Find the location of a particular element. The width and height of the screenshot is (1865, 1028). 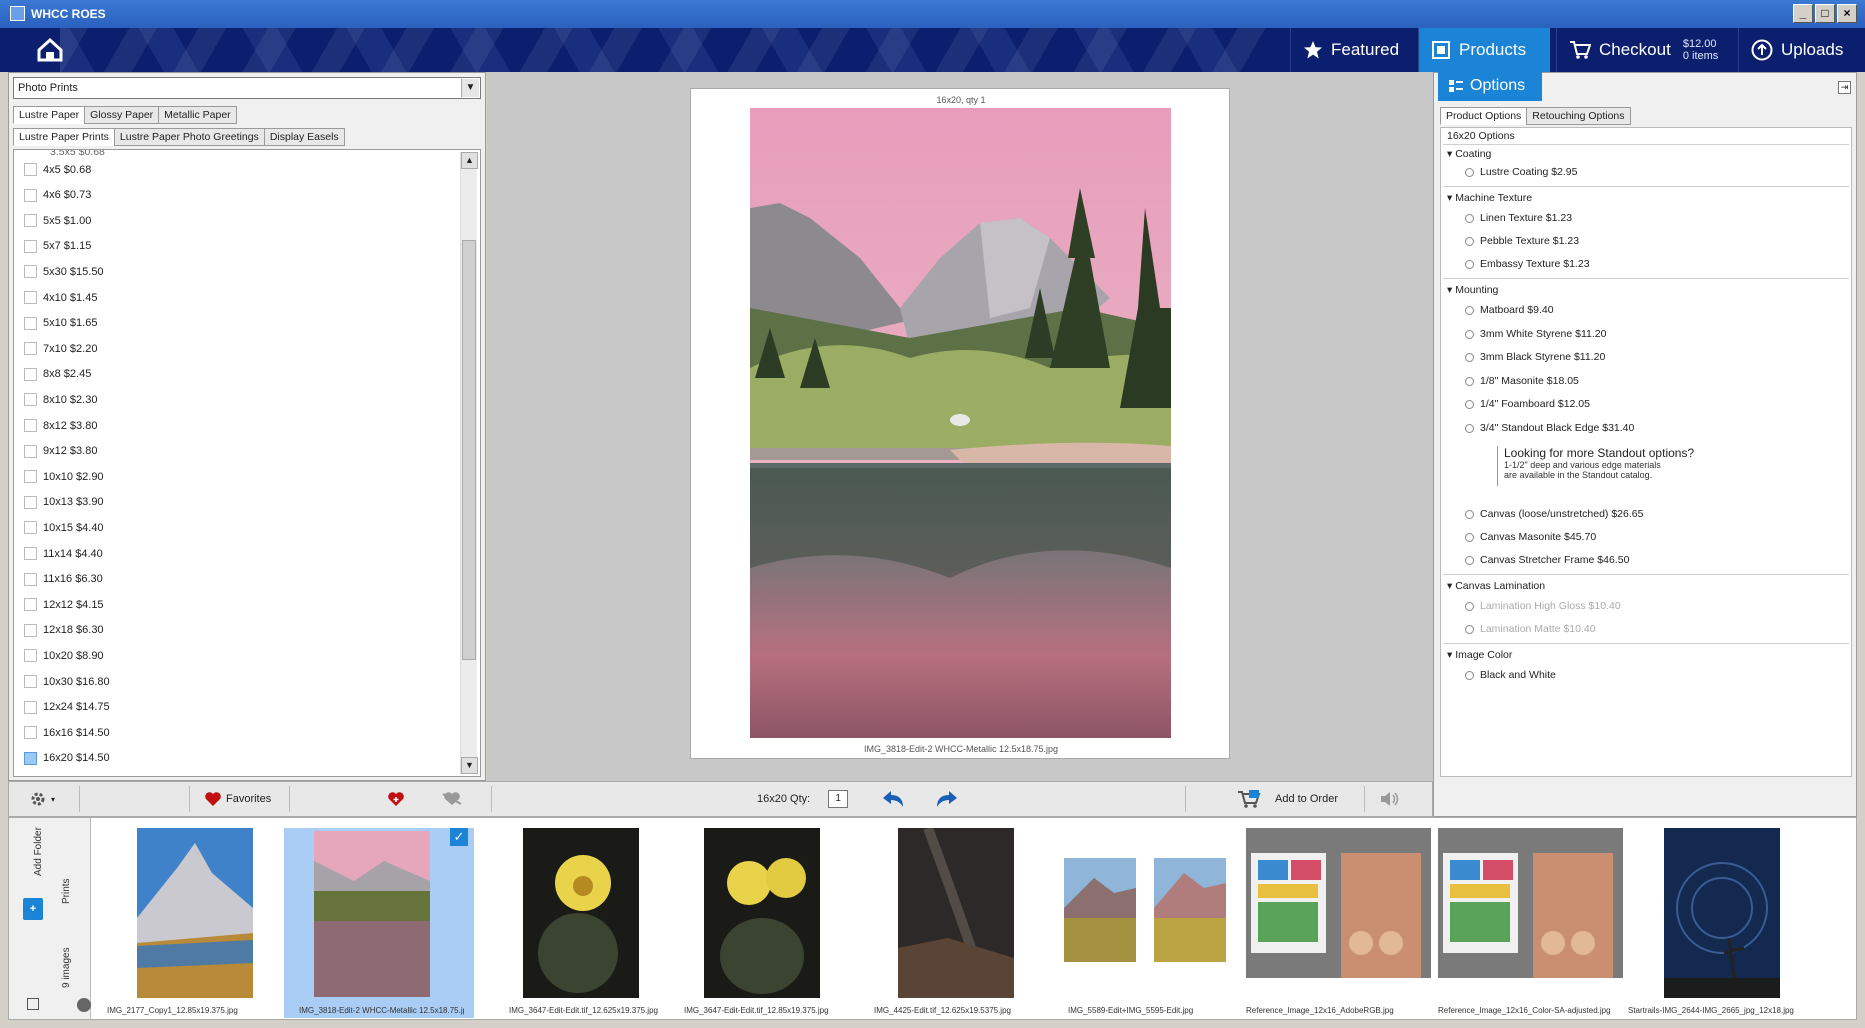

group-image-color: ▾ Image Color is located at coordinates (1479, 655).